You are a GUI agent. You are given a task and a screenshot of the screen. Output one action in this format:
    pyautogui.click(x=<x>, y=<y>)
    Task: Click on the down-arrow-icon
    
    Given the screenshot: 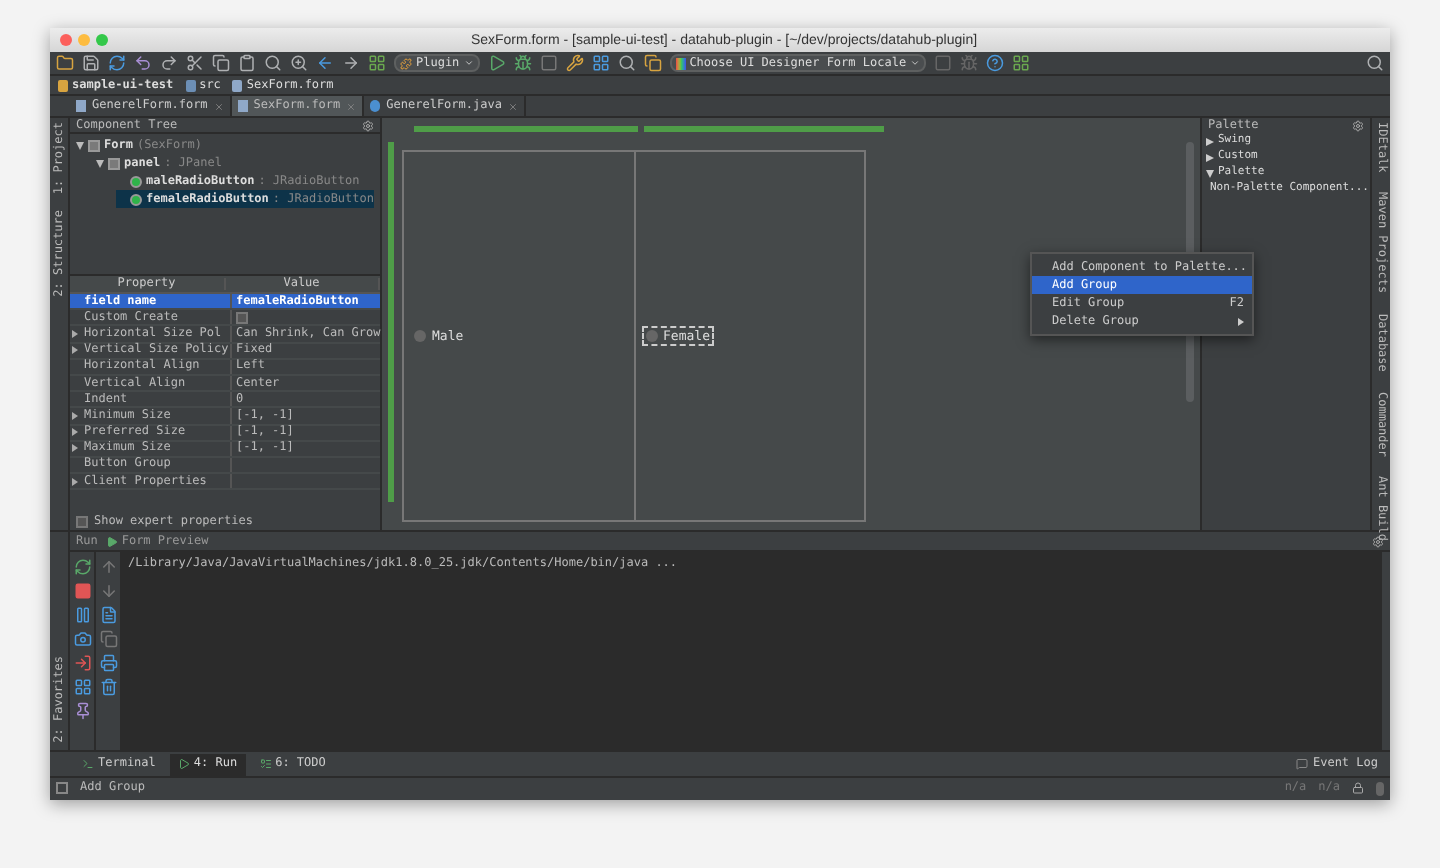 What is the action you would take?
    pyautogui.click(x=108, y=591)
    